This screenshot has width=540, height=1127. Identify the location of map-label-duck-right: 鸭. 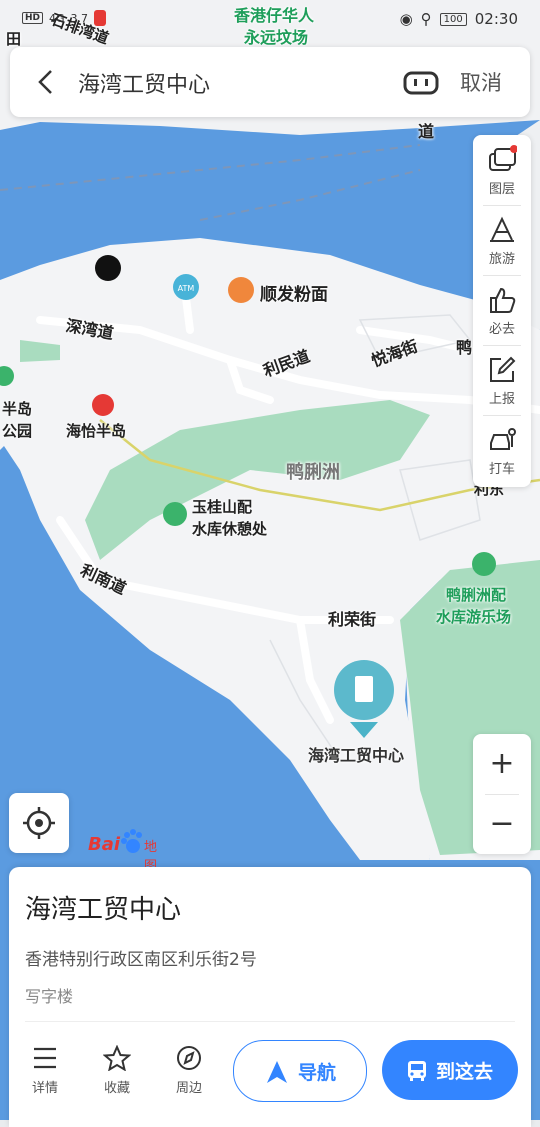
(464, 347).